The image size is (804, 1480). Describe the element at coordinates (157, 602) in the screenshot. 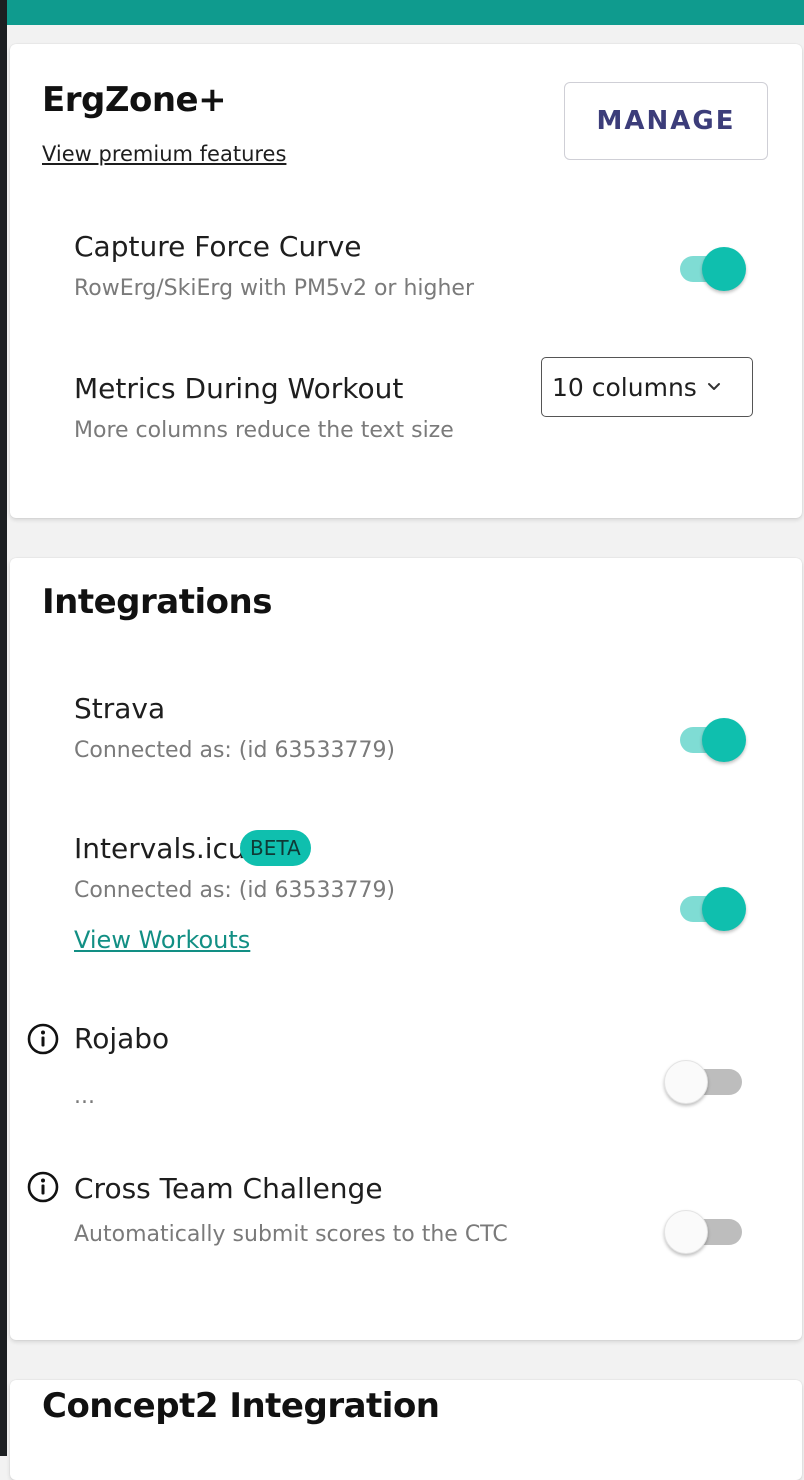

I see `integrations-title: Integrations` at that location.